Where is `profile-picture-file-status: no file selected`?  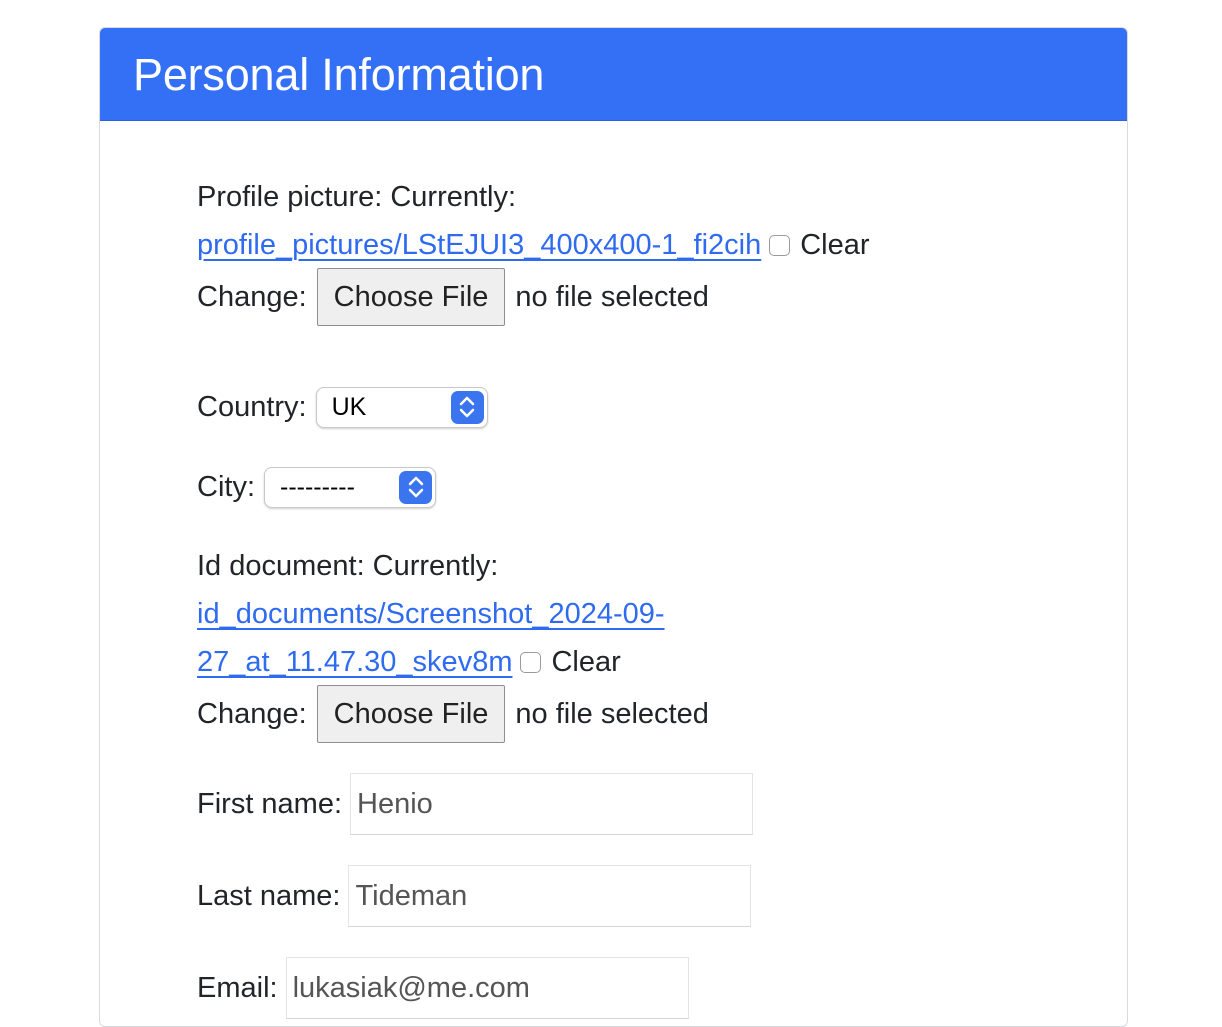 profile-picture-file-status: no file selected is located at coordinates (612, 297).